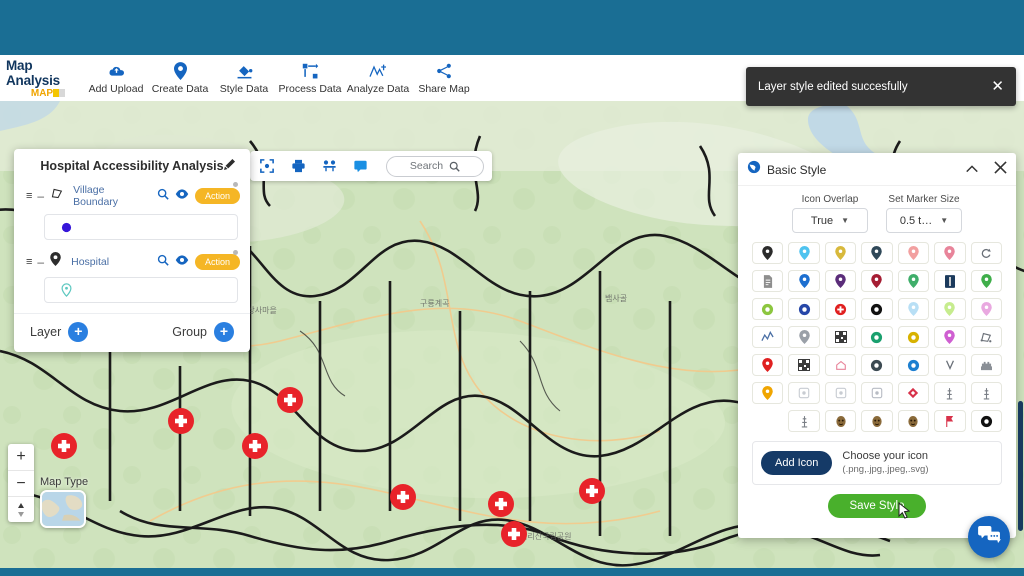 The height and width of the screenshot is (576, 1024). What do you see at coordinates (1020, 466) in the screenshot?
I see `style-panel-scrollbar` at bounding box center [1020, 466].